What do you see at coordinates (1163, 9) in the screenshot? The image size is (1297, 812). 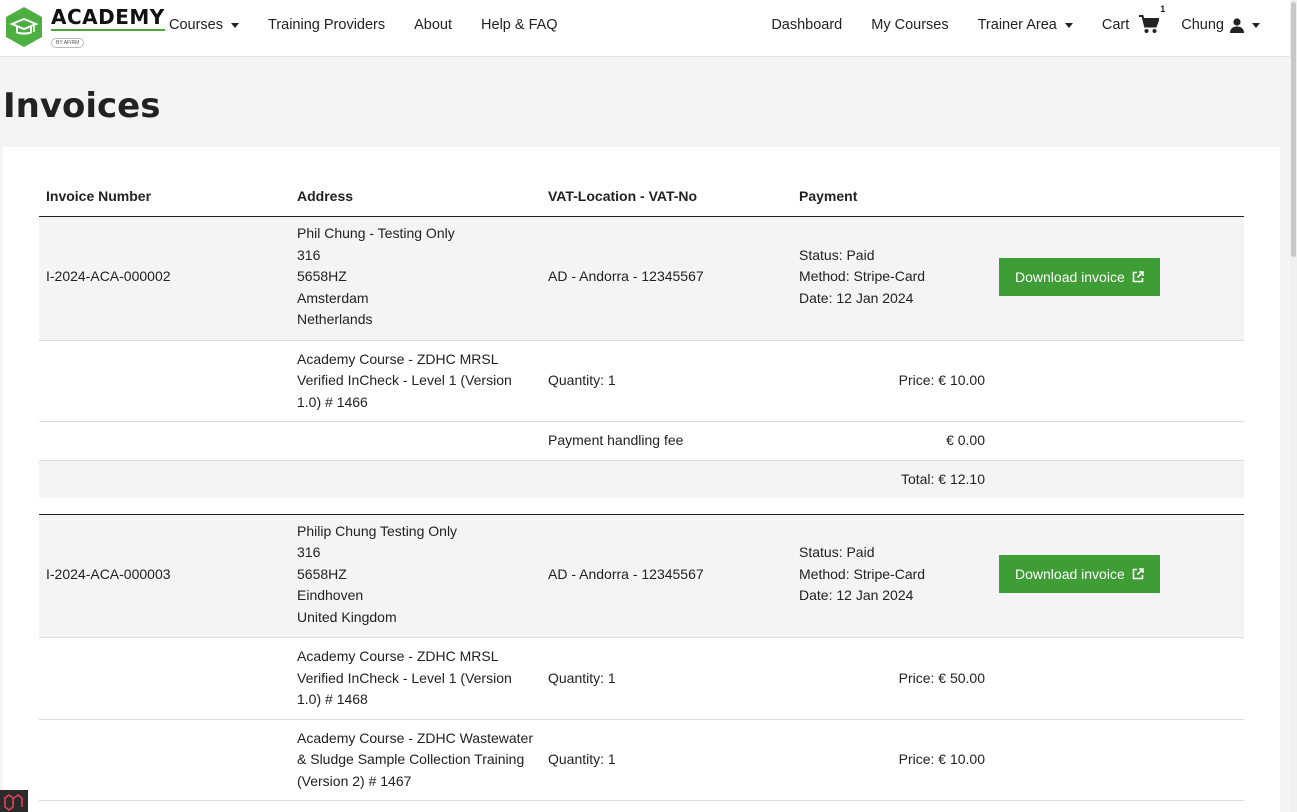 I see `cart-count-badge: 1` at bounding box center [1163, 9].